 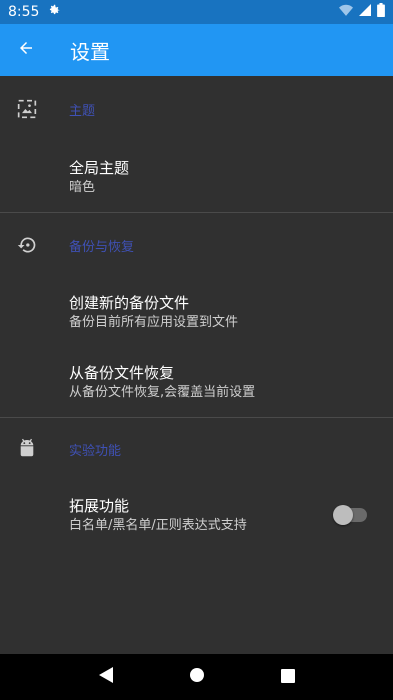 I want to click on nav-bar, so click(x=196, y=677).